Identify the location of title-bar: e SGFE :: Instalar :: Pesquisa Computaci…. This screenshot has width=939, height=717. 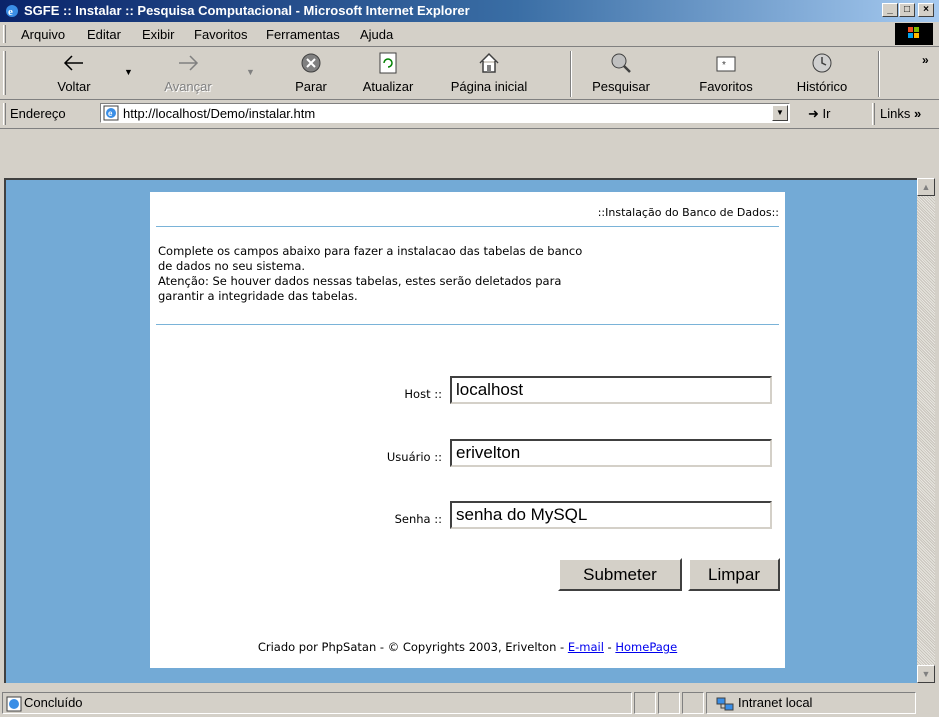
(469, 11).